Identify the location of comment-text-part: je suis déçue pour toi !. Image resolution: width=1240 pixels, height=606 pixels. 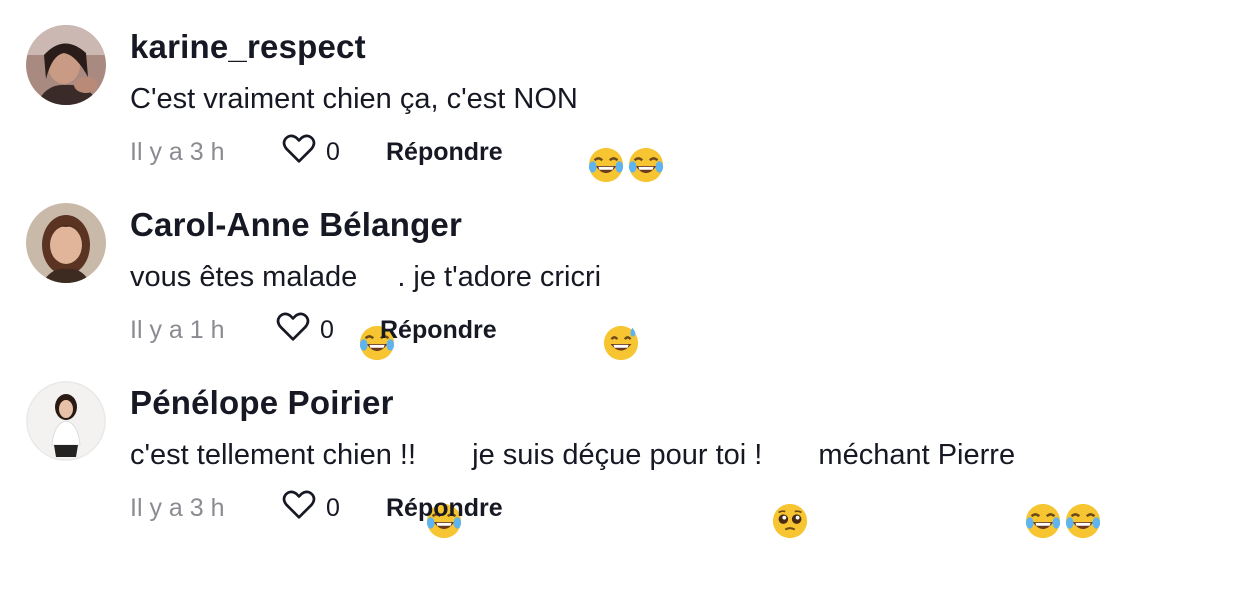
(617, 454).